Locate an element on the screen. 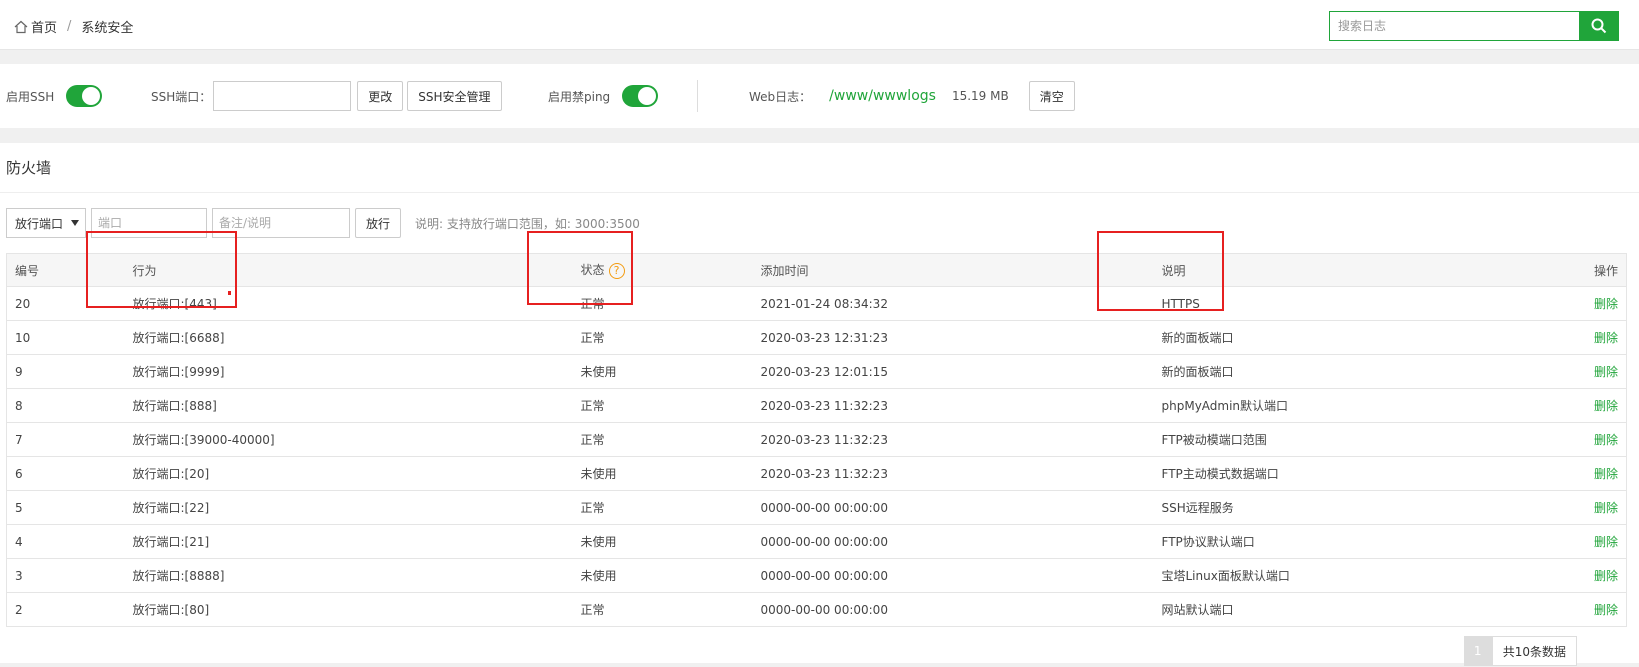 This screenshot has height=667, width=1639. rule-type-select: 放行端口 is located at coordinates (46, 223).